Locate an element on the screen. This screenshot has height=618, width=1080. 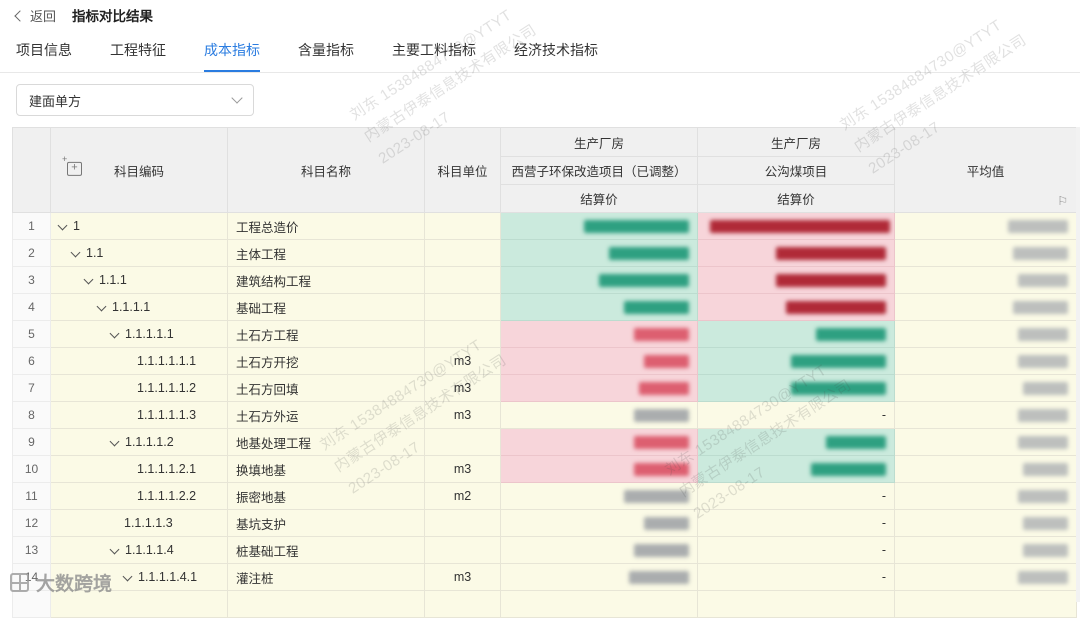
row-index-cell: 5 is located at coordinates (31, 334).